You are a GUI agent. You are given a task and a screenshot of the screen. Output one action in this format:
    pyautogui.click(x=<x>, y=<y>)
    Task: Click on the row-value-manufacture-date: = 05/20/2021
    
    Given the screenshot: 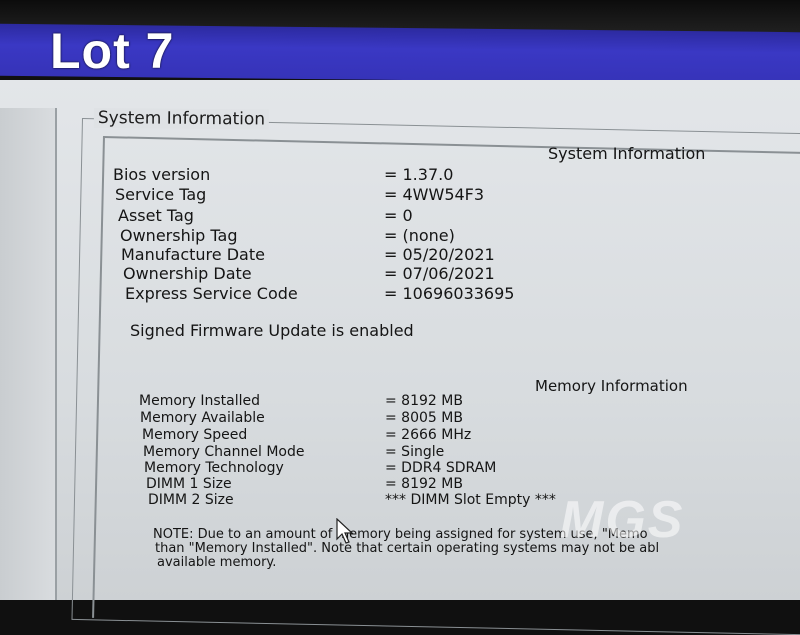 What is the action you would take?
    pyautogui.click(x=439, y=254)
    